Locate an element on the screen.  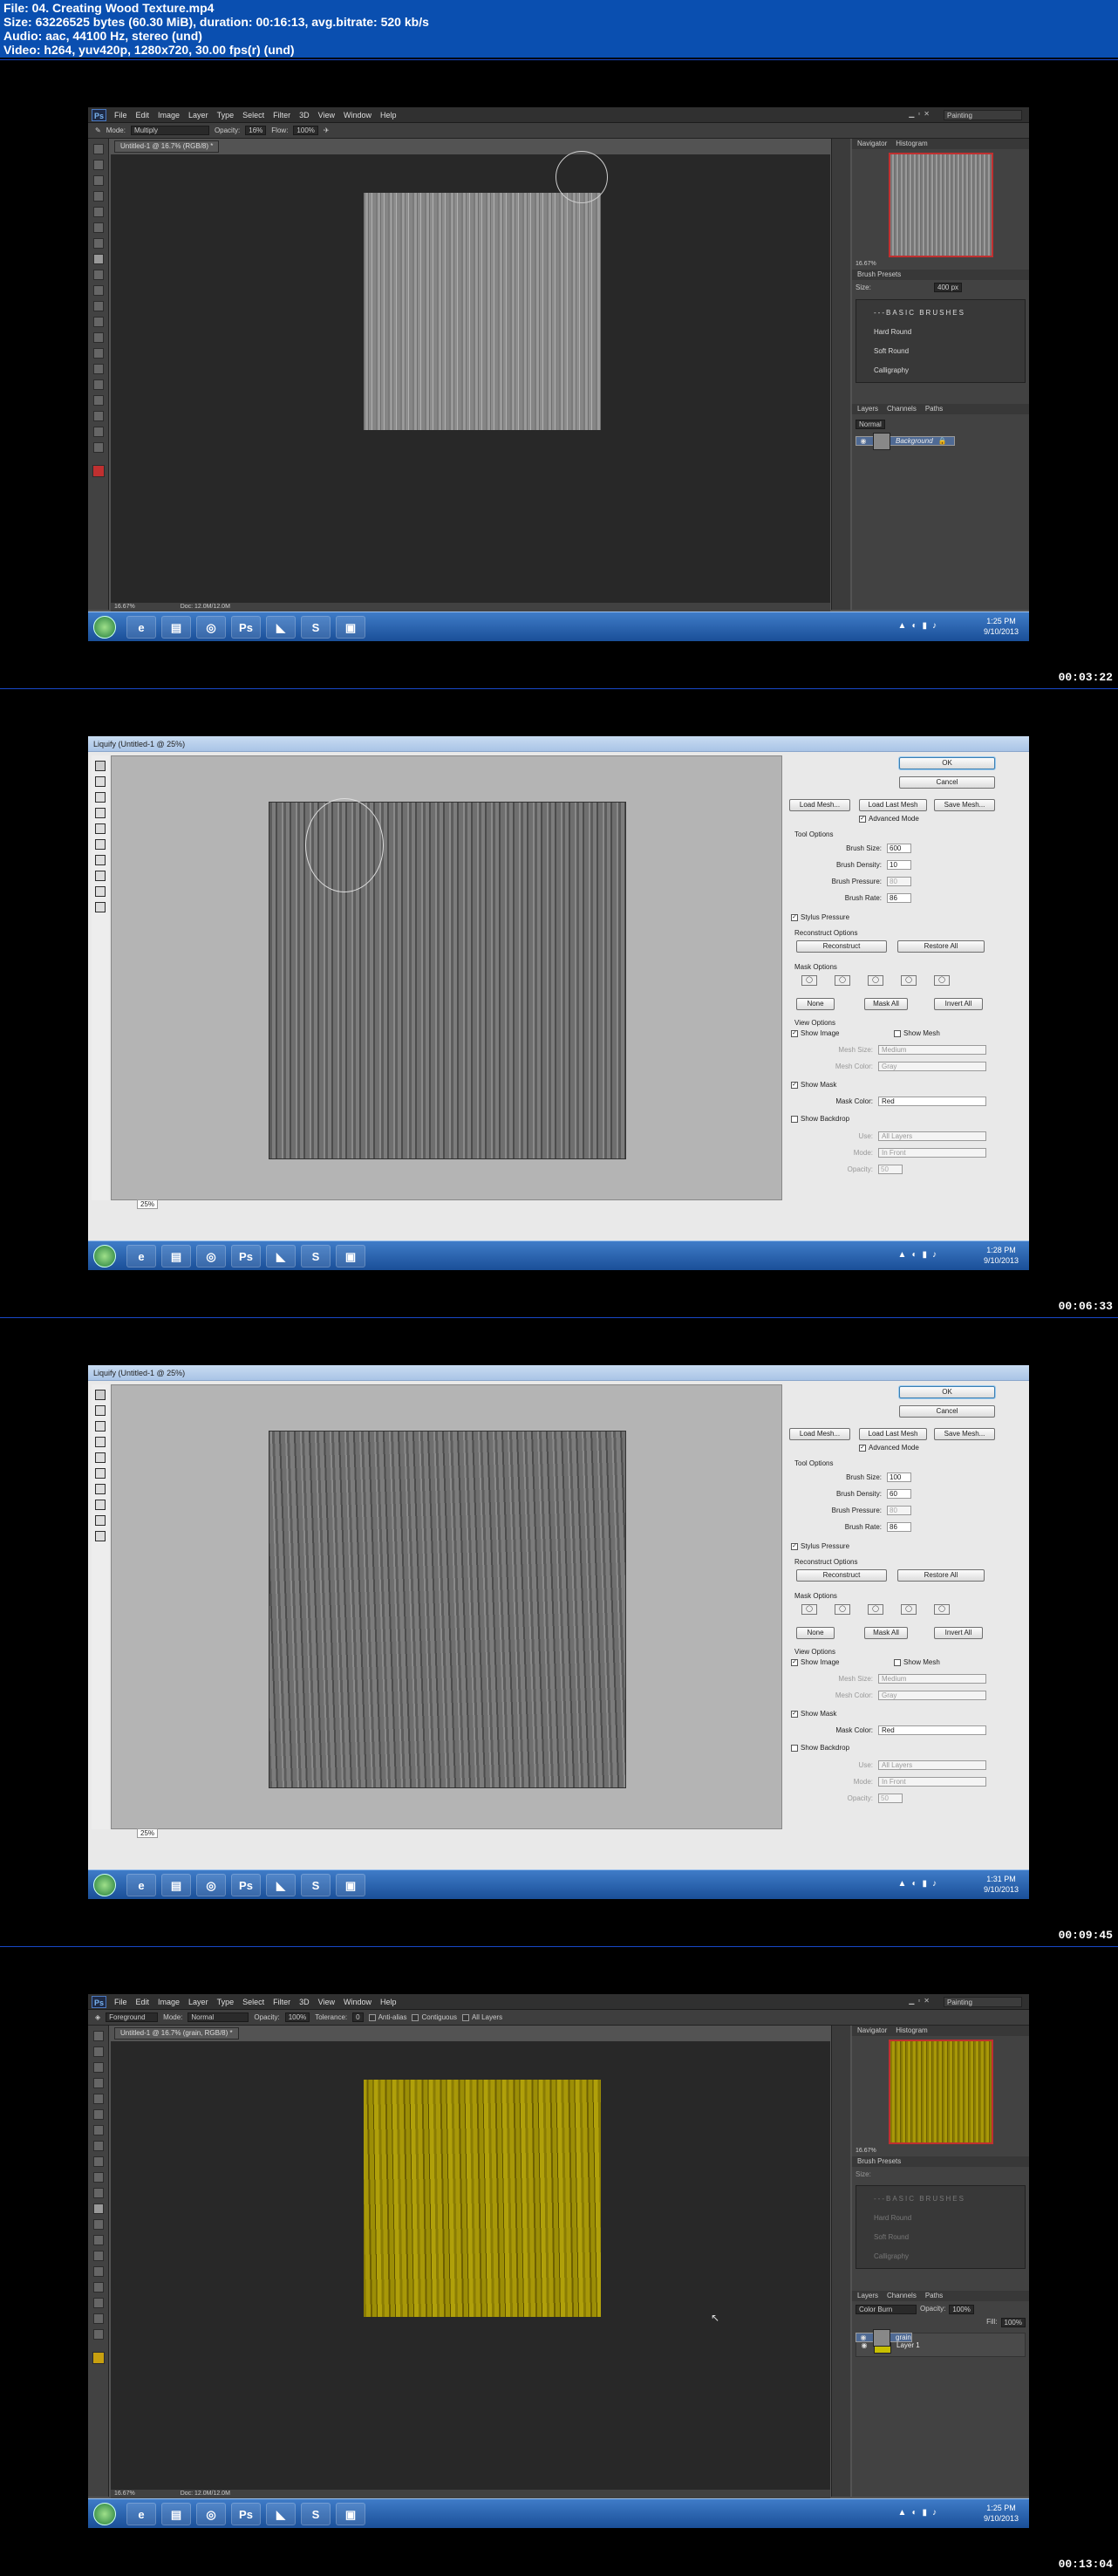
tab-navigator: Navigator is located at coordinates (872, 144).